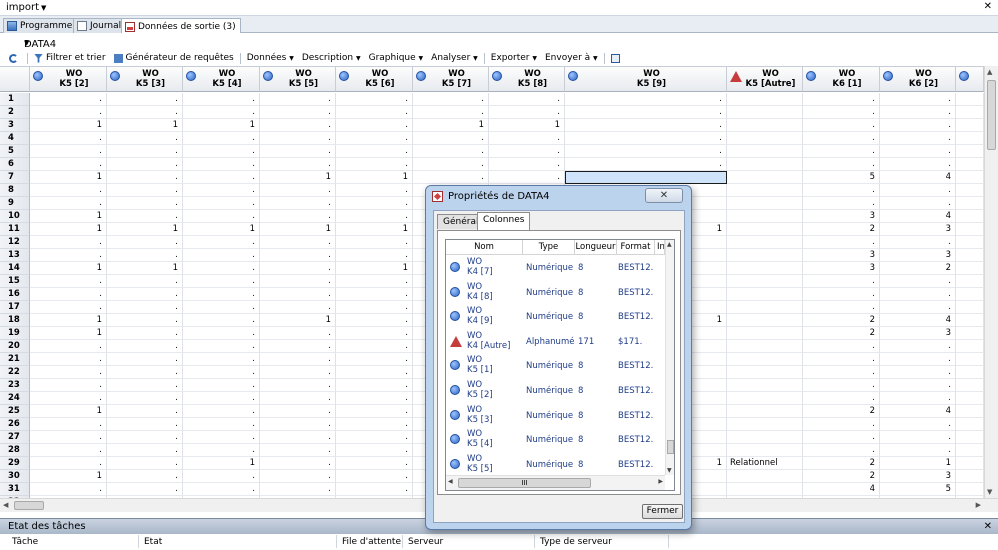  Describe the element at coordinates (298, 79) in the screenshot. I see `column-header: WO K5 [5]` at that location.